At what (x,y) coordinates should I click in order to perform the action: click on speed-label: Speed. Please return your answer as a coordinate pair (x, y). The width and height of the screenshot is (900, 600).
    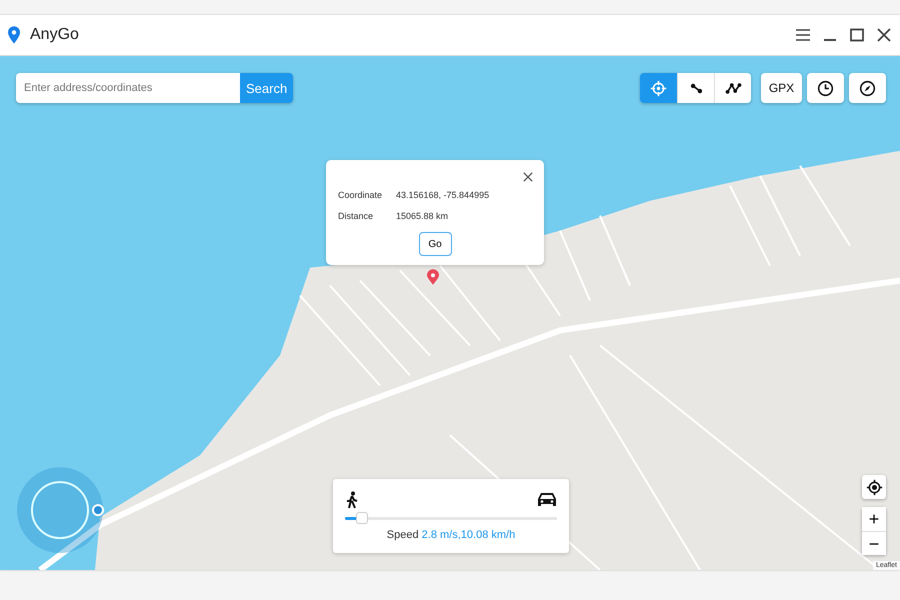
    Looking at the image, I should click on (402, 535).